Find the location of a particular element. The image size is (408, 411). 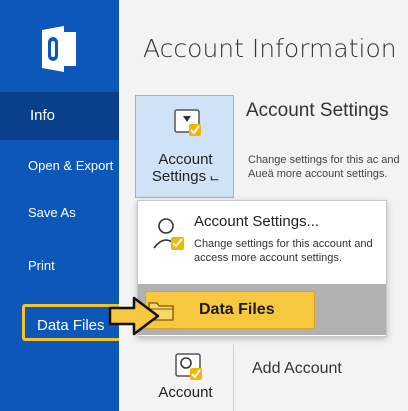

page-title: Account Information is located at coordinates (270, 48).